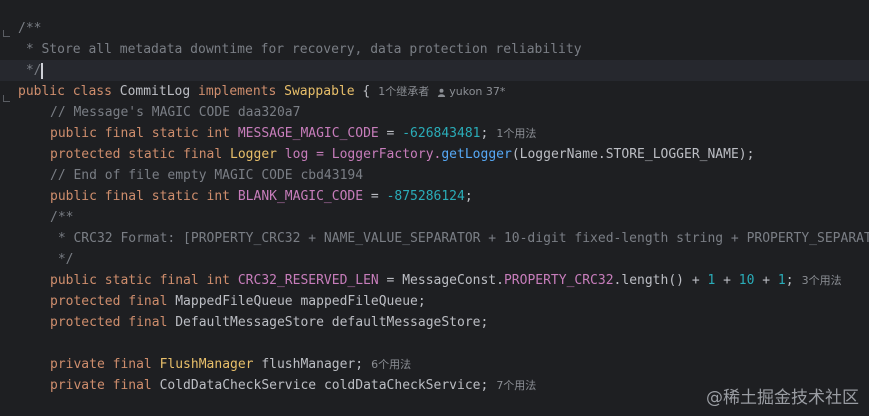 The width and height of the screenshot is (869, 416). What do you see at coordinates (399, 91) in the screenshot?
I see `inheritors-hint: 1个继承者` at bounding box center [399, 91].